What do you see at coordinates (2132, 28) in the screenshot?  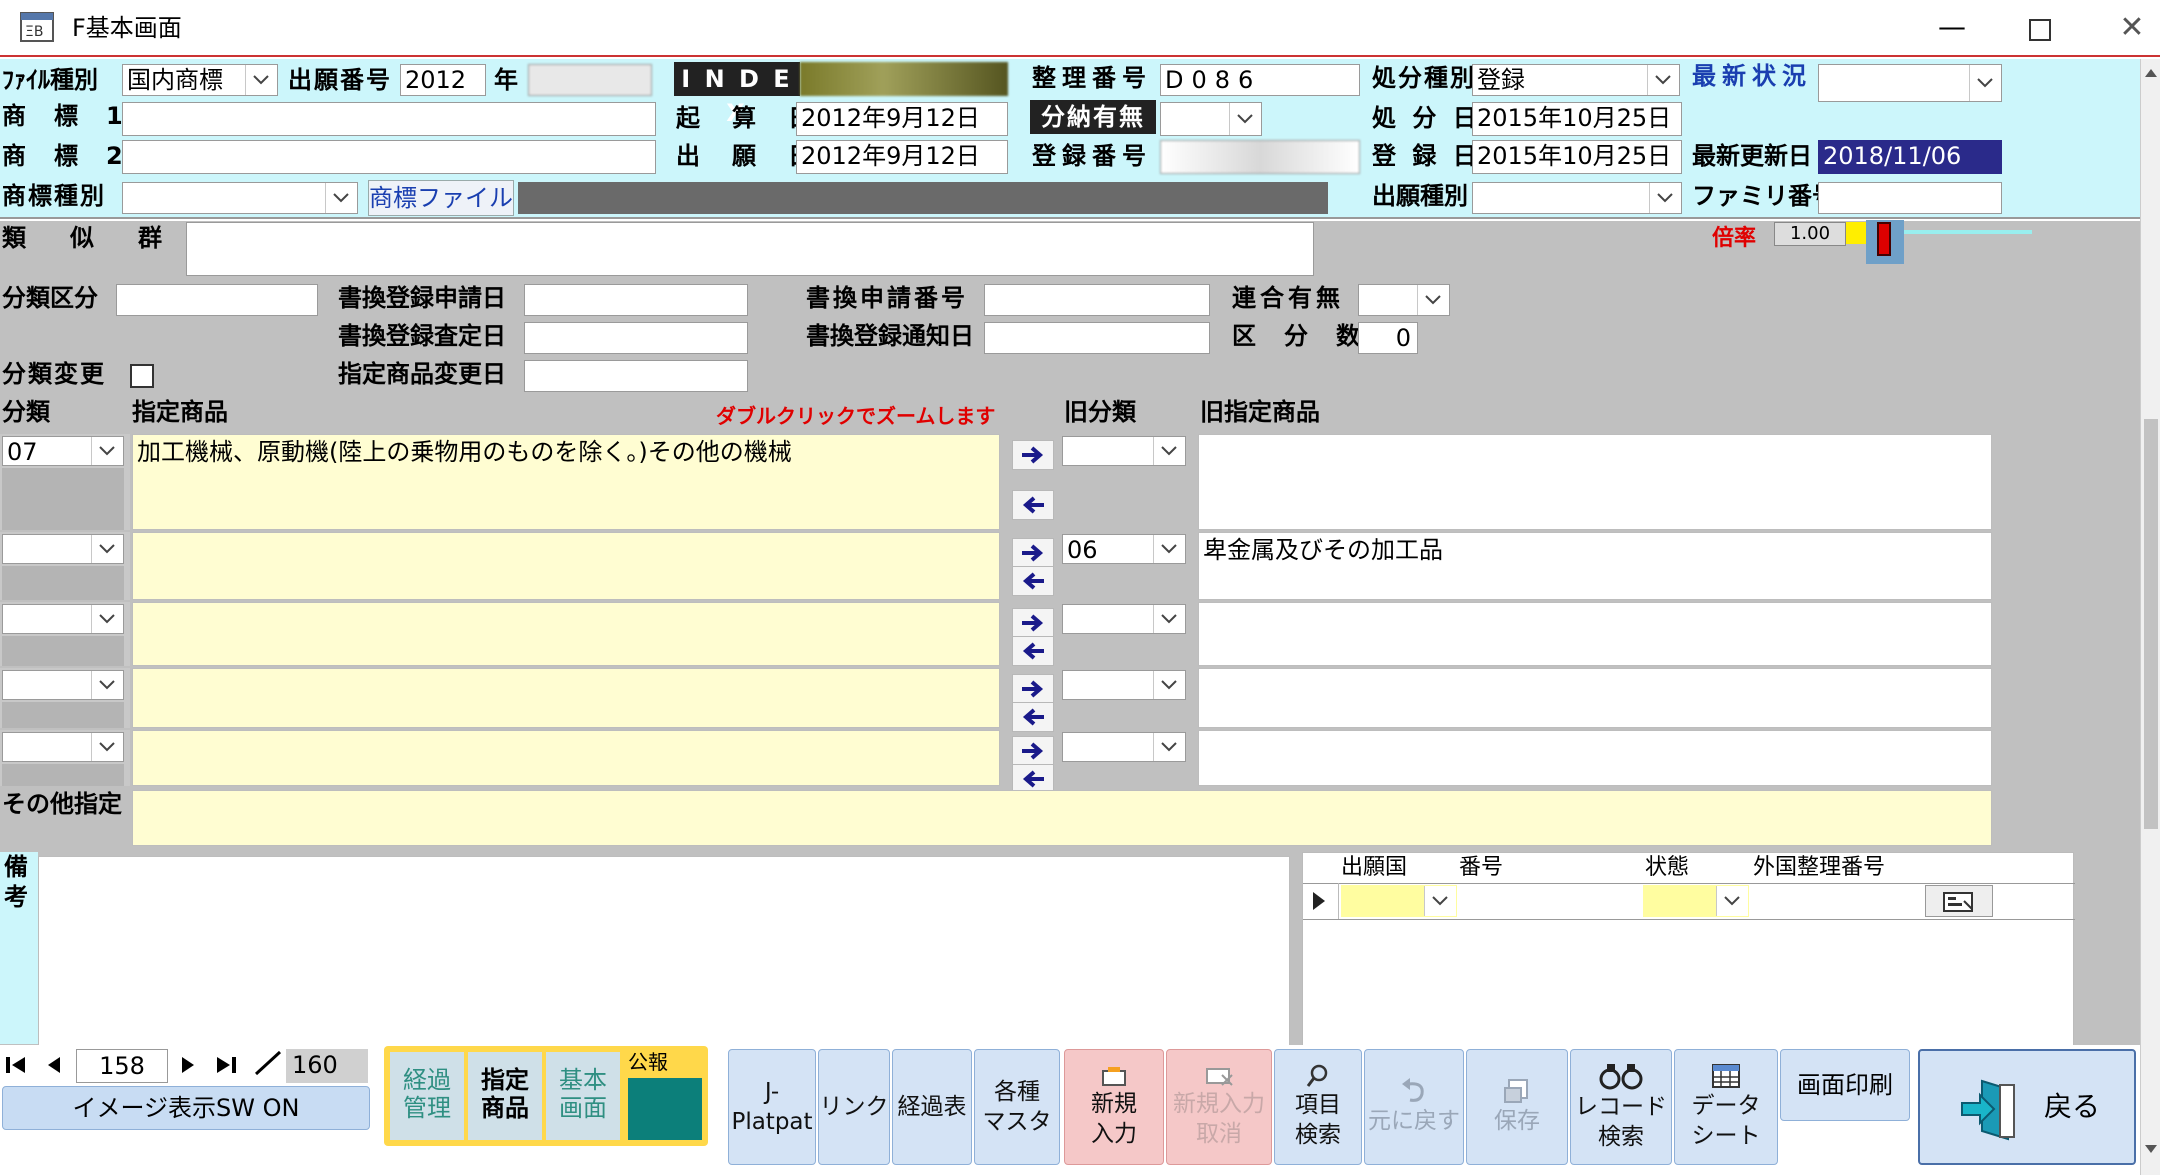 I see `close-button: ✕` at bounding box center [2132, 28].